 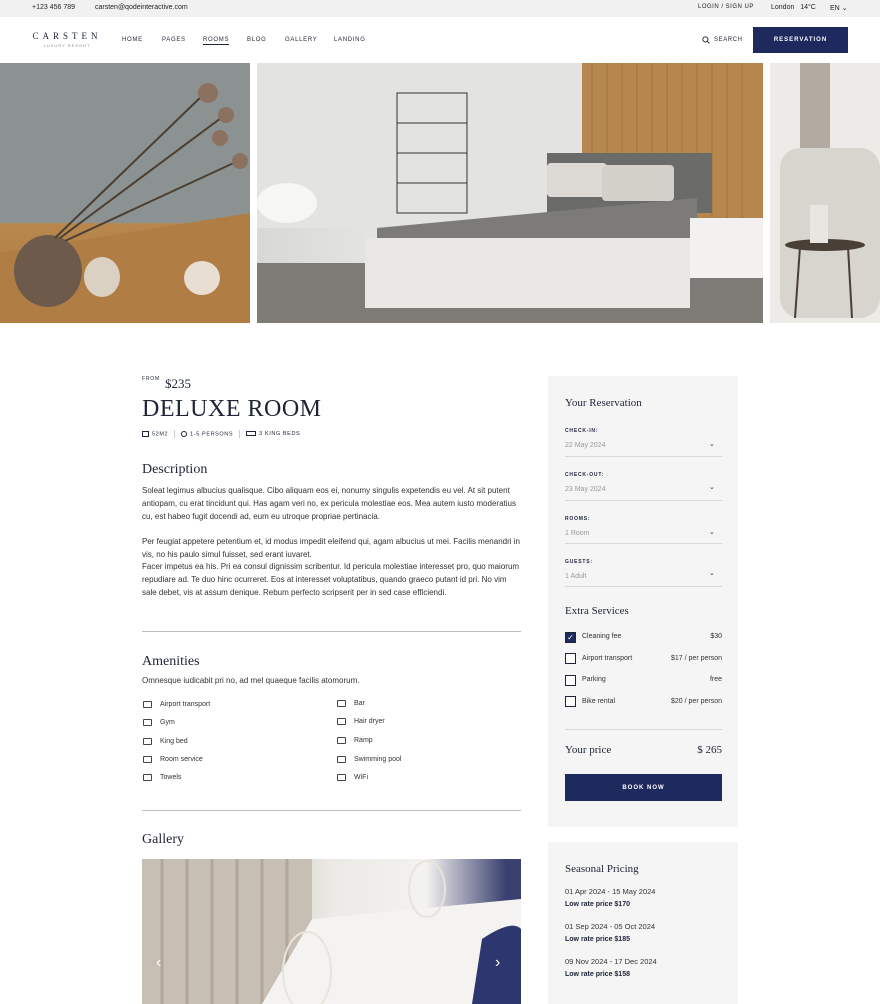 What do you see at coordinates (158, 963) in the screenshot?
I see `gallery-prev-arrow-icon: ‹` at bounding box center [158, 963].